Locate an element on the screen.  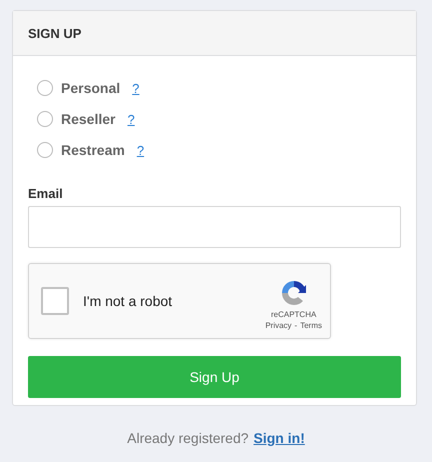
radio-label: Reseller is located at coordinates (88, 119).